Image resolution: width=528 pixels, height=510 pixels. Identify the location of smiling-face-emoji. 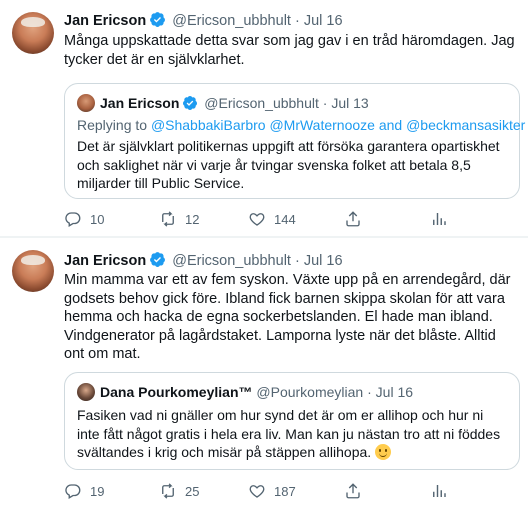
(383, 452).